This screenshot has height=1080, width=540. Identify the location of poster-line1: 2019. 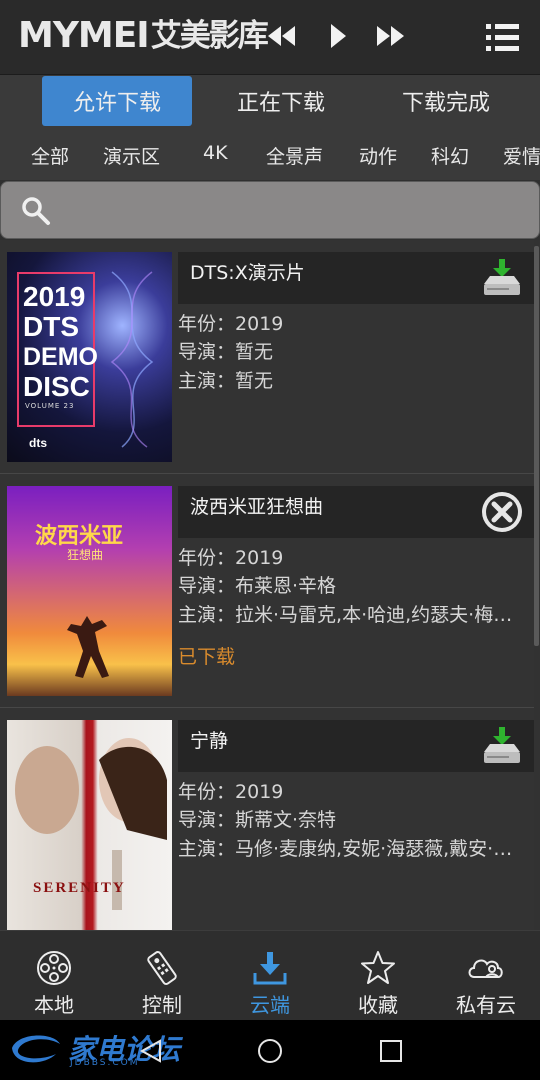
(54, 296).